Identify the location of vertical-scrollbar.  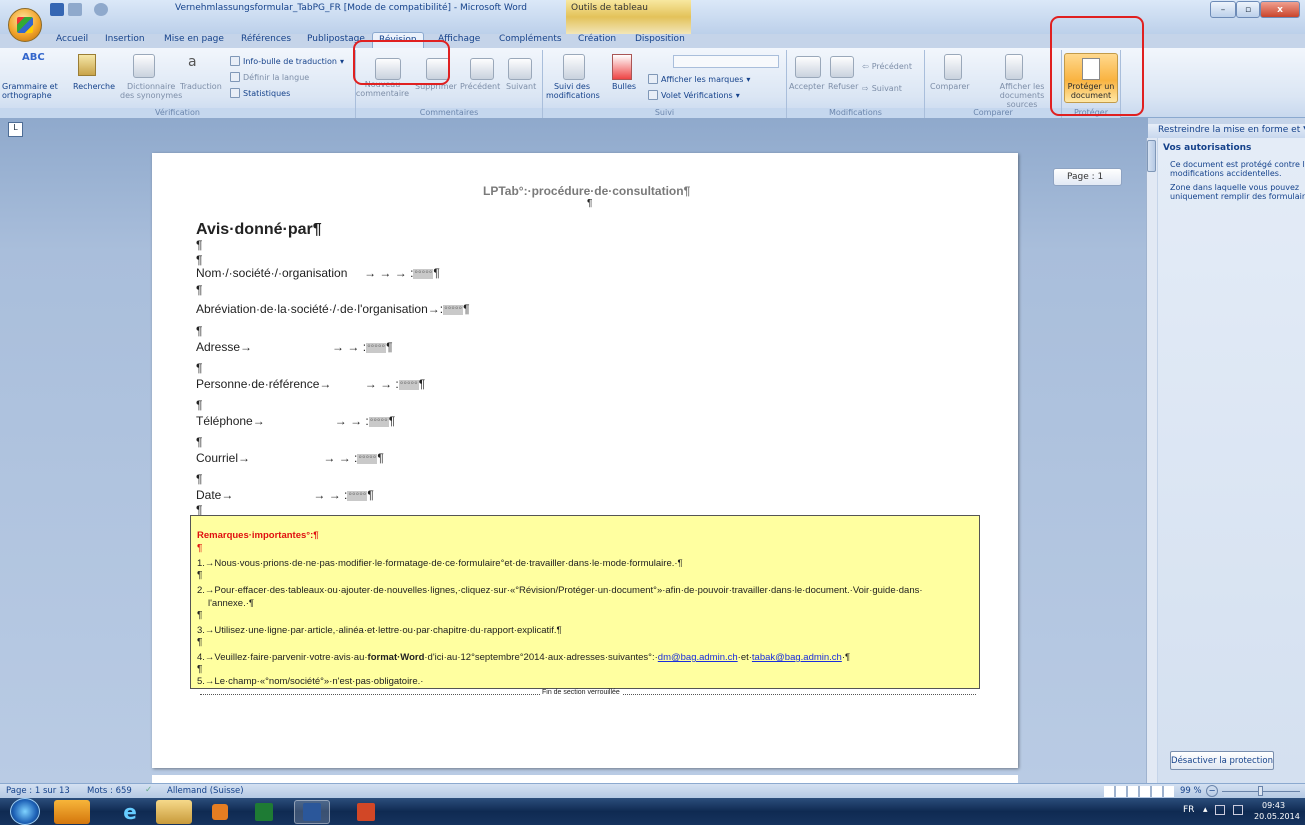
(1151, 460).